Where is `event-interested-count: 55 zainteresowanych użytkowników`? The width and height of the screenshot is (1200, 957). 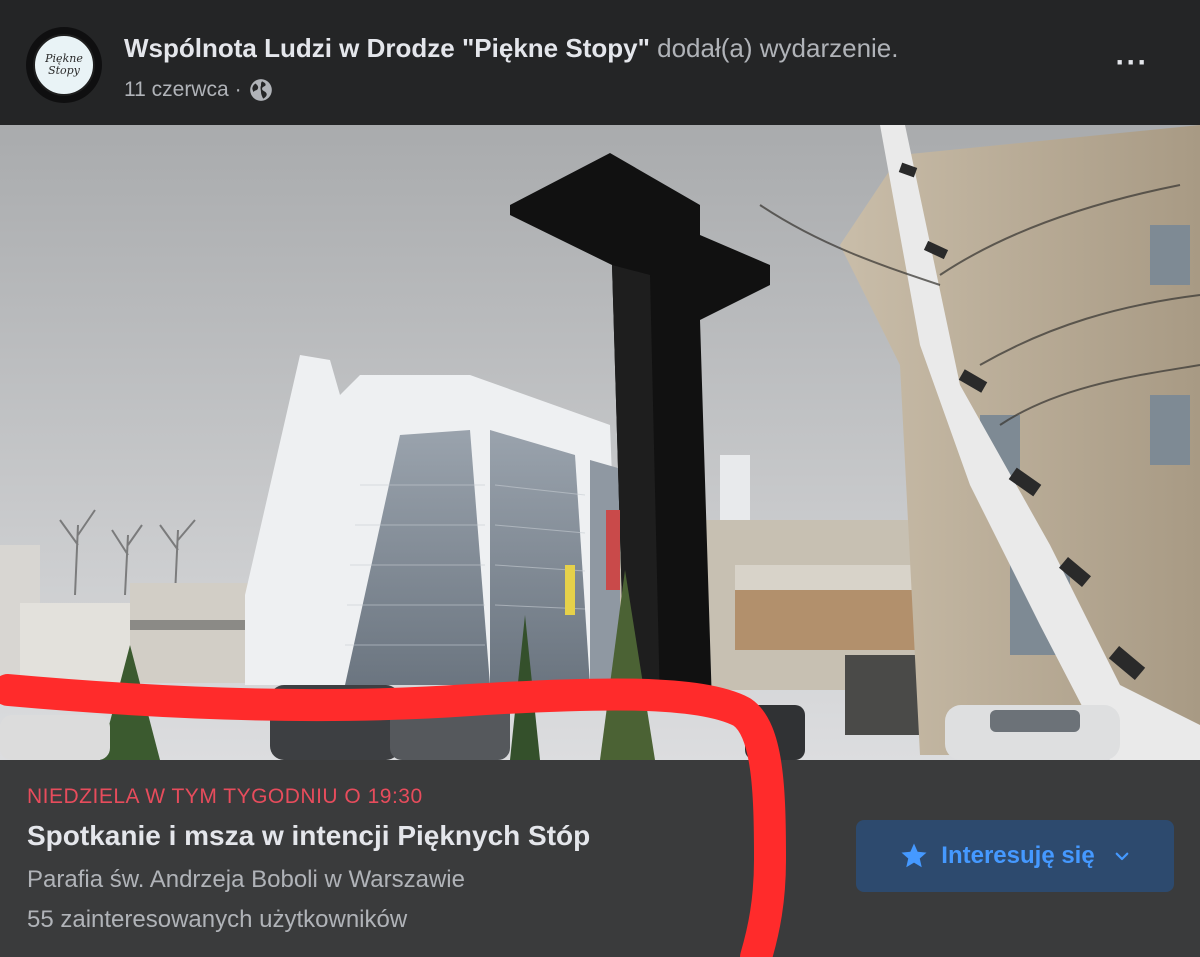
event-interested-count: 55 zainteresowanych użytkowników is located at coordinates (217, 919).